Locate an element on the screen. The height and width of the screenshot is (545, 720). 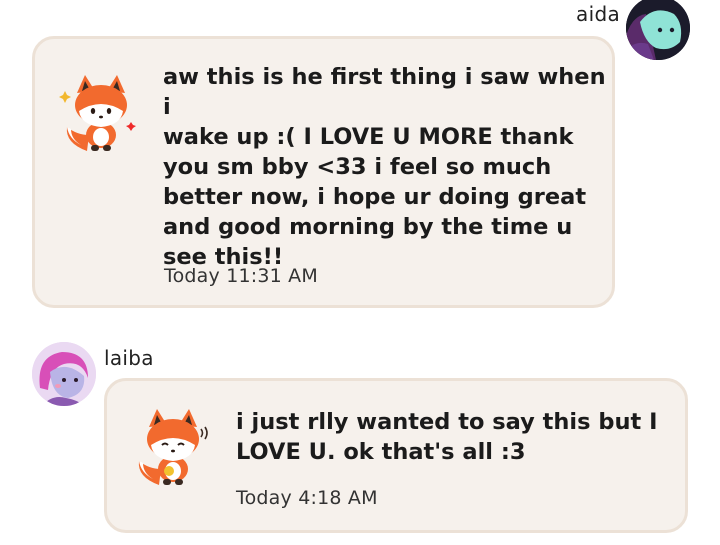
avatar-aida-image is located at coordinates (658, 30).